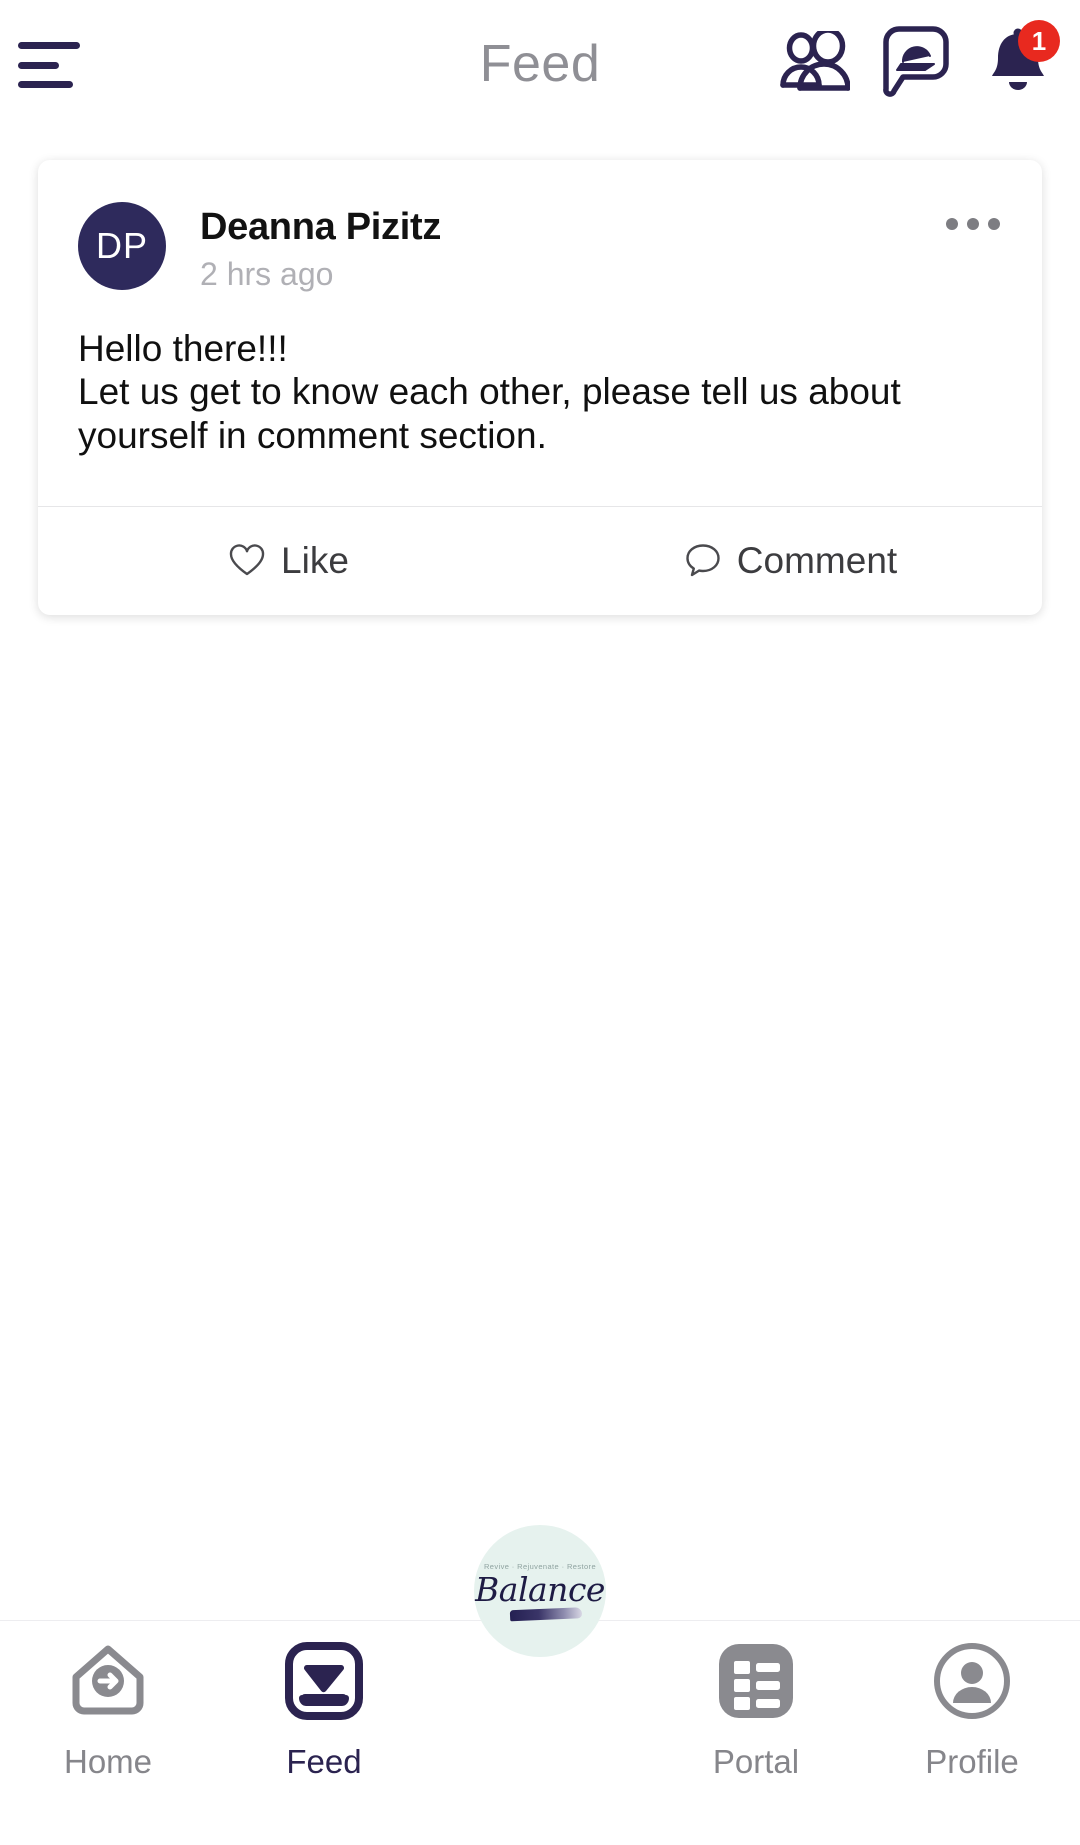 This screenshot has height=1845, width=1080. Describe the element at coordinates (108, 1761) in the screenshot. I see `nav-label-home: Home` at that location.